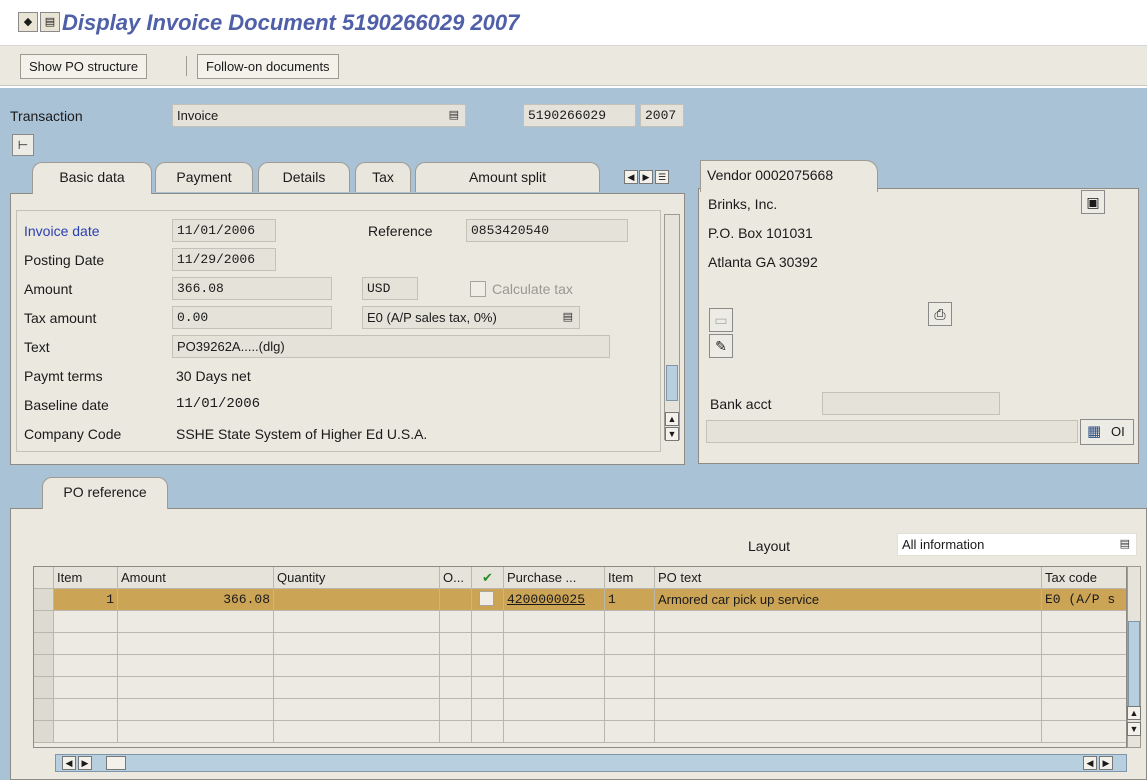 Image resolution: width=1147 pixels, height=780 pixels. I want to click on tab-payment: Payment, so click(204, 177).